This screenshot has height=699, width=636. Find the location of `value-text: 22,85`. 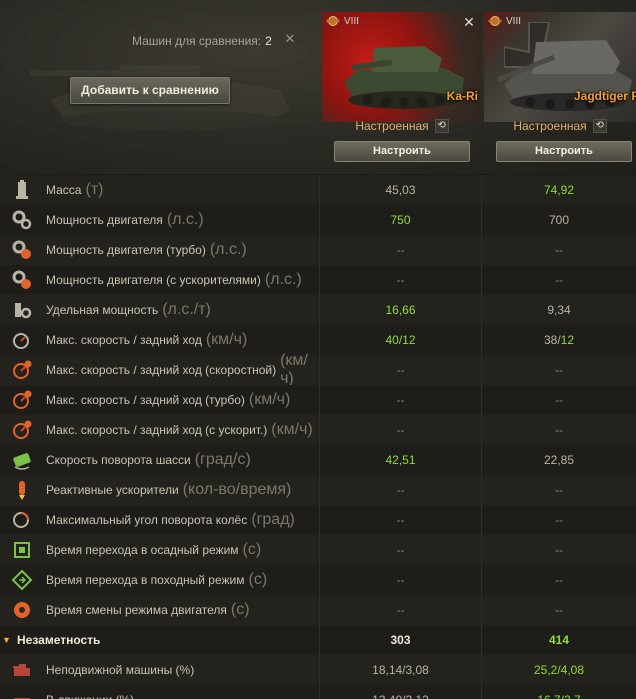

value-text: 22,85 is located at coordinates (559, 460).